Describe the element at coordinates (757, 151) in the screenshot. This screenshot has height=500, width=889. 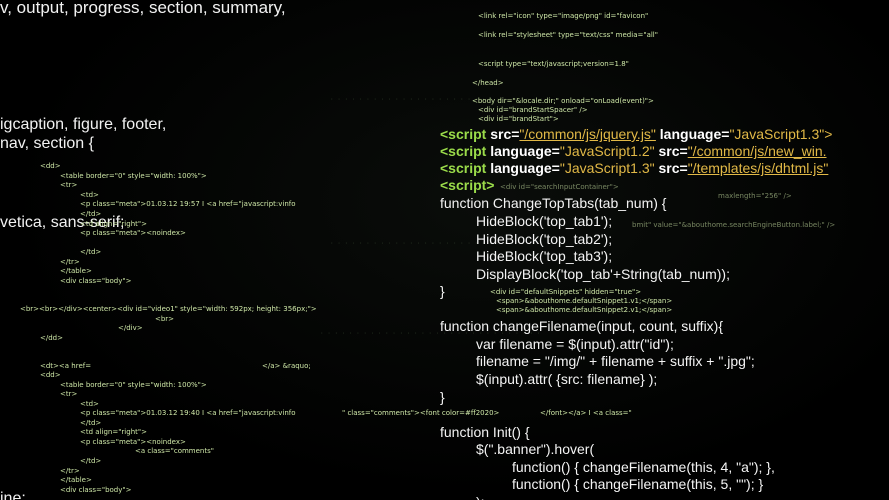
I see `attr-value-link: "/common/js/new_win.` at that location.